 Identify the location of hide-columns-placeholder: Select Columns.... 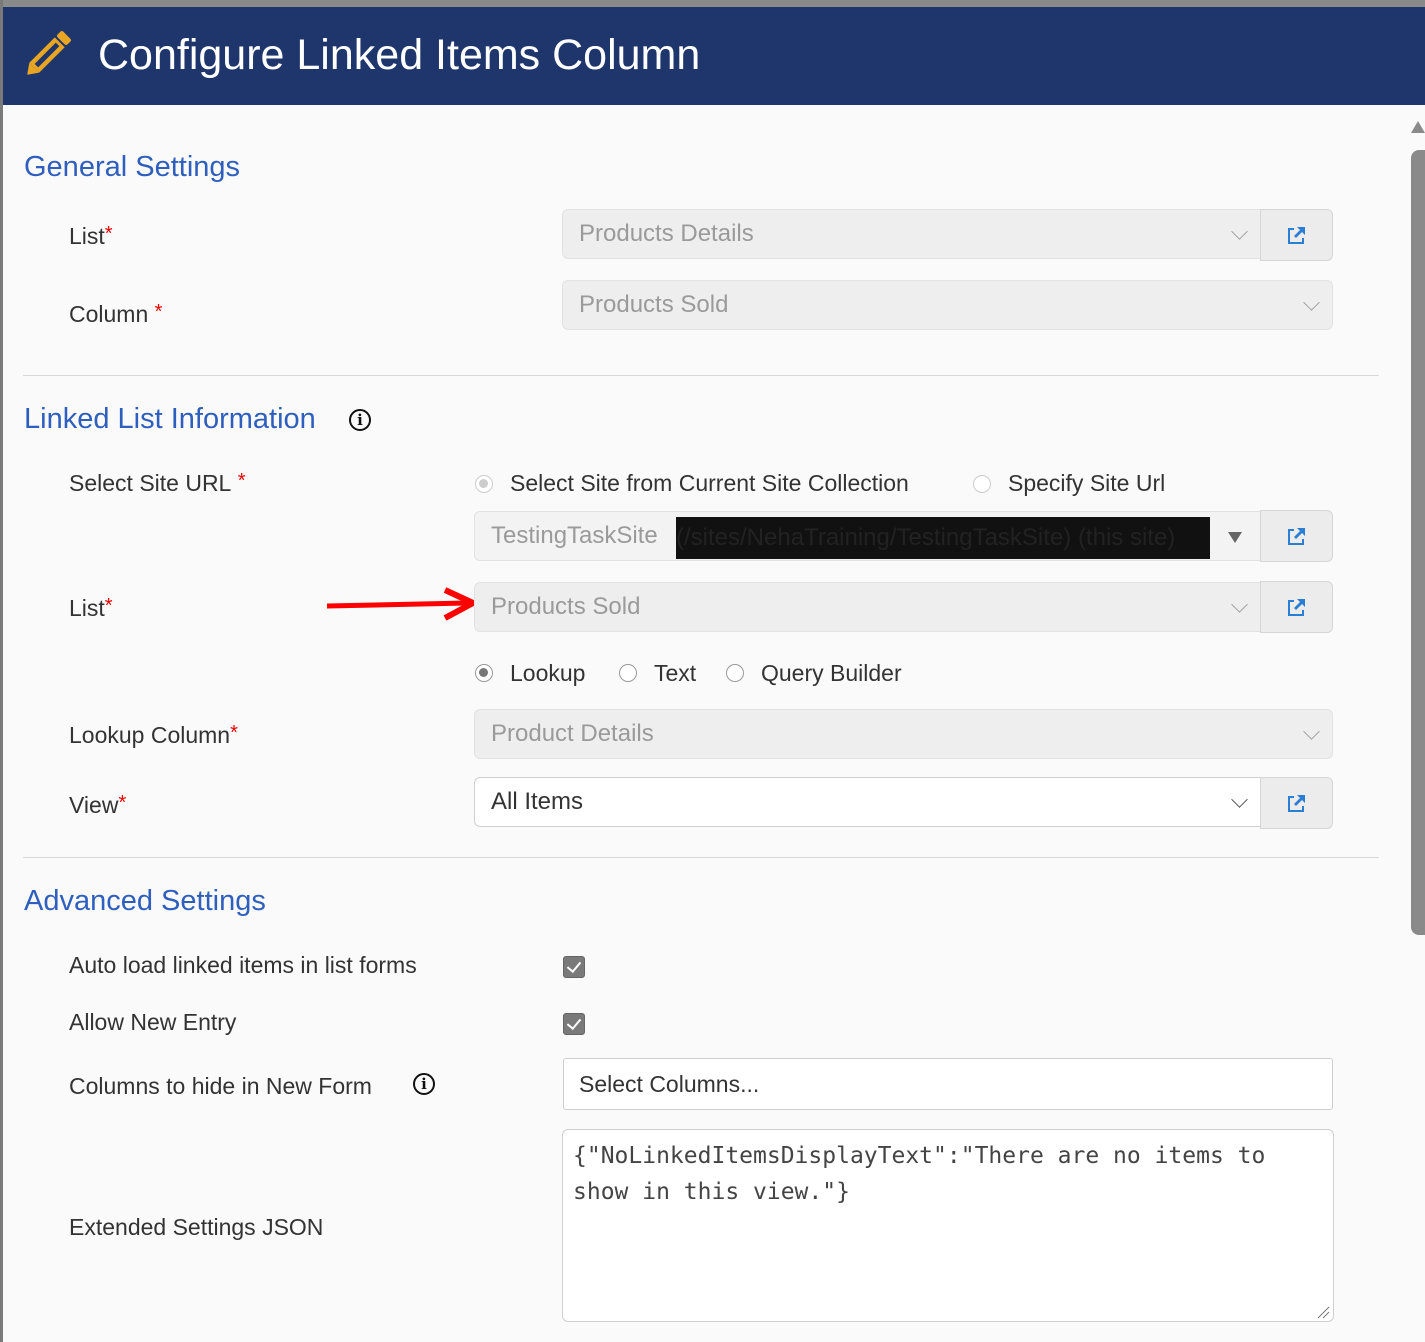
(669, 1084).